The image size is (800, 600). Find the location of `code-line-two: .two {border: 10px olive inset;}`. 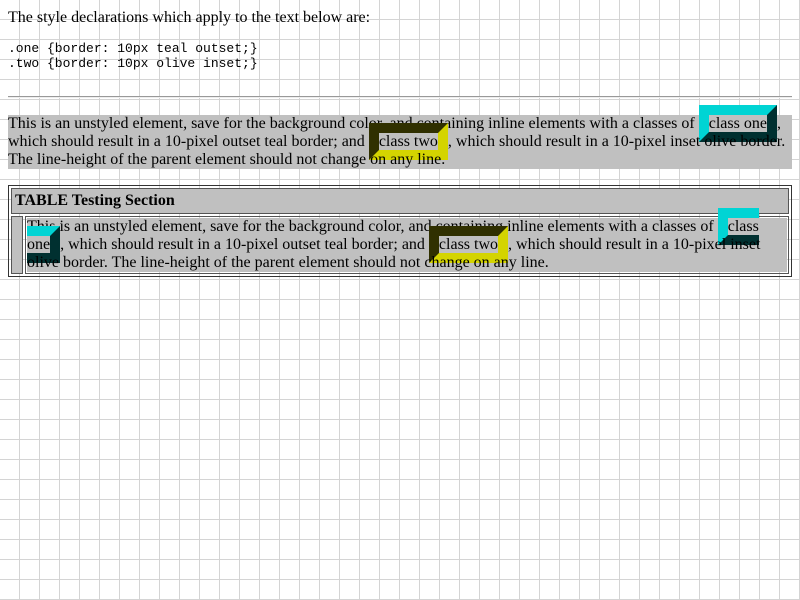

code-line-two: .two {border: 10px olive inset;} is located at coordinates (133, 63).